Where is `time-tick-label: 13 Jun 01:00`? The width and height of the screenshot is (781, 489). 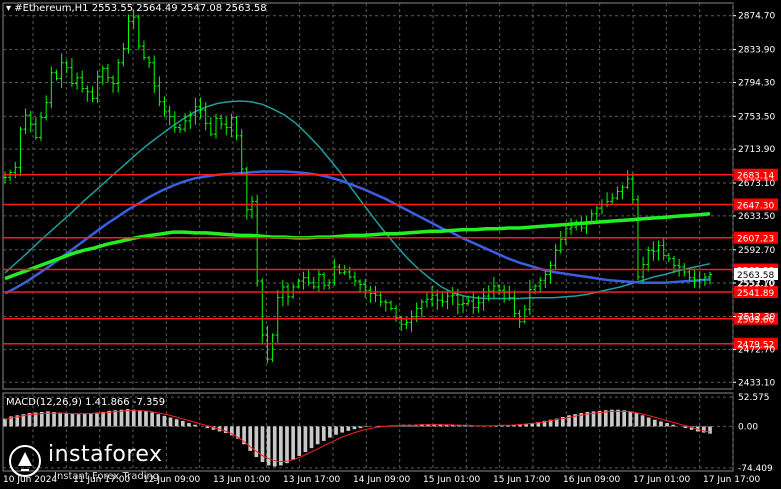
time-tick-label: 13 Jun 01:00 is located at coordinates (241, 480).